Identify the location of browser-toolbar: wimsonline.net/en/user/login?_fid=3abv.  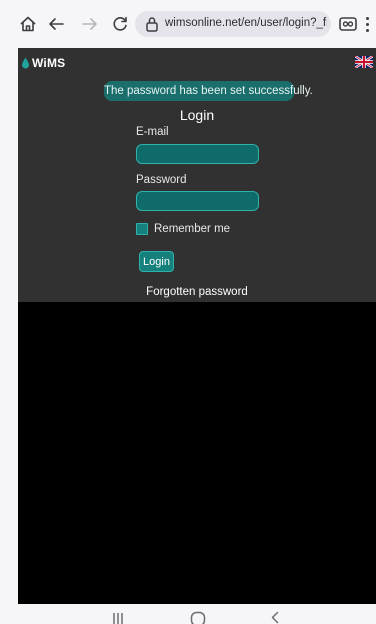
(188, 24).